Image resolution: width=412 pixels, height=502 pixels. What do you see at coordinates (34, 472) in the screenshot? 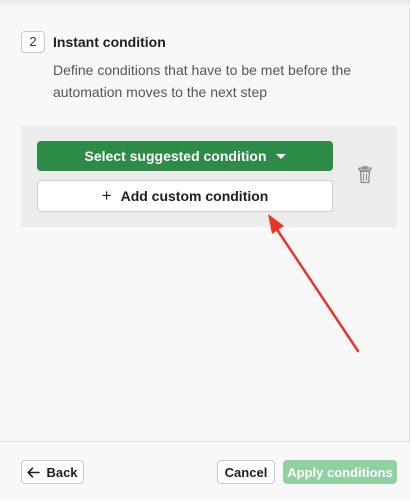
I see `arrow-left-icon` at bounding box center [34, 472].